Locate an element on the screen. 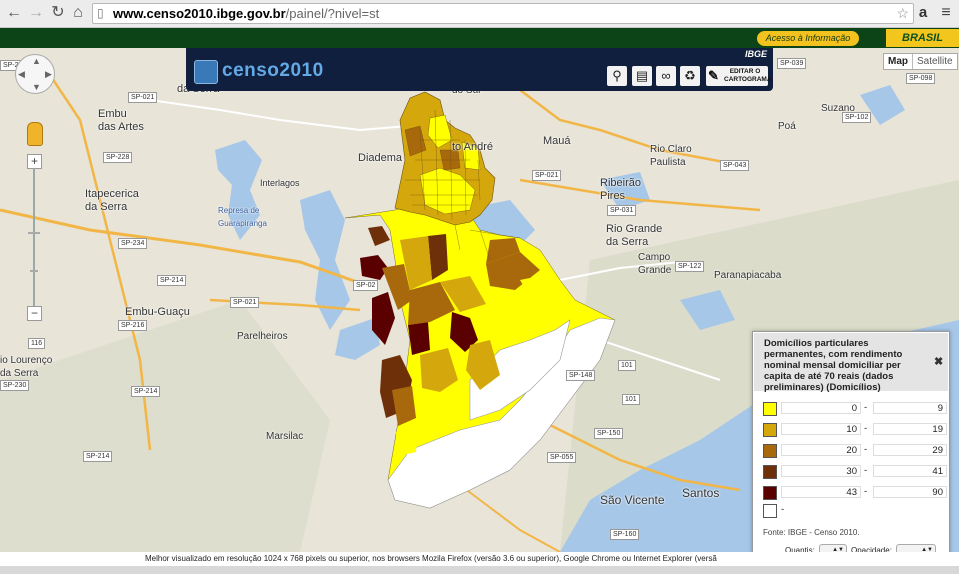  label-campo-grande: Campo Grande is located at coordinates (655, 264).